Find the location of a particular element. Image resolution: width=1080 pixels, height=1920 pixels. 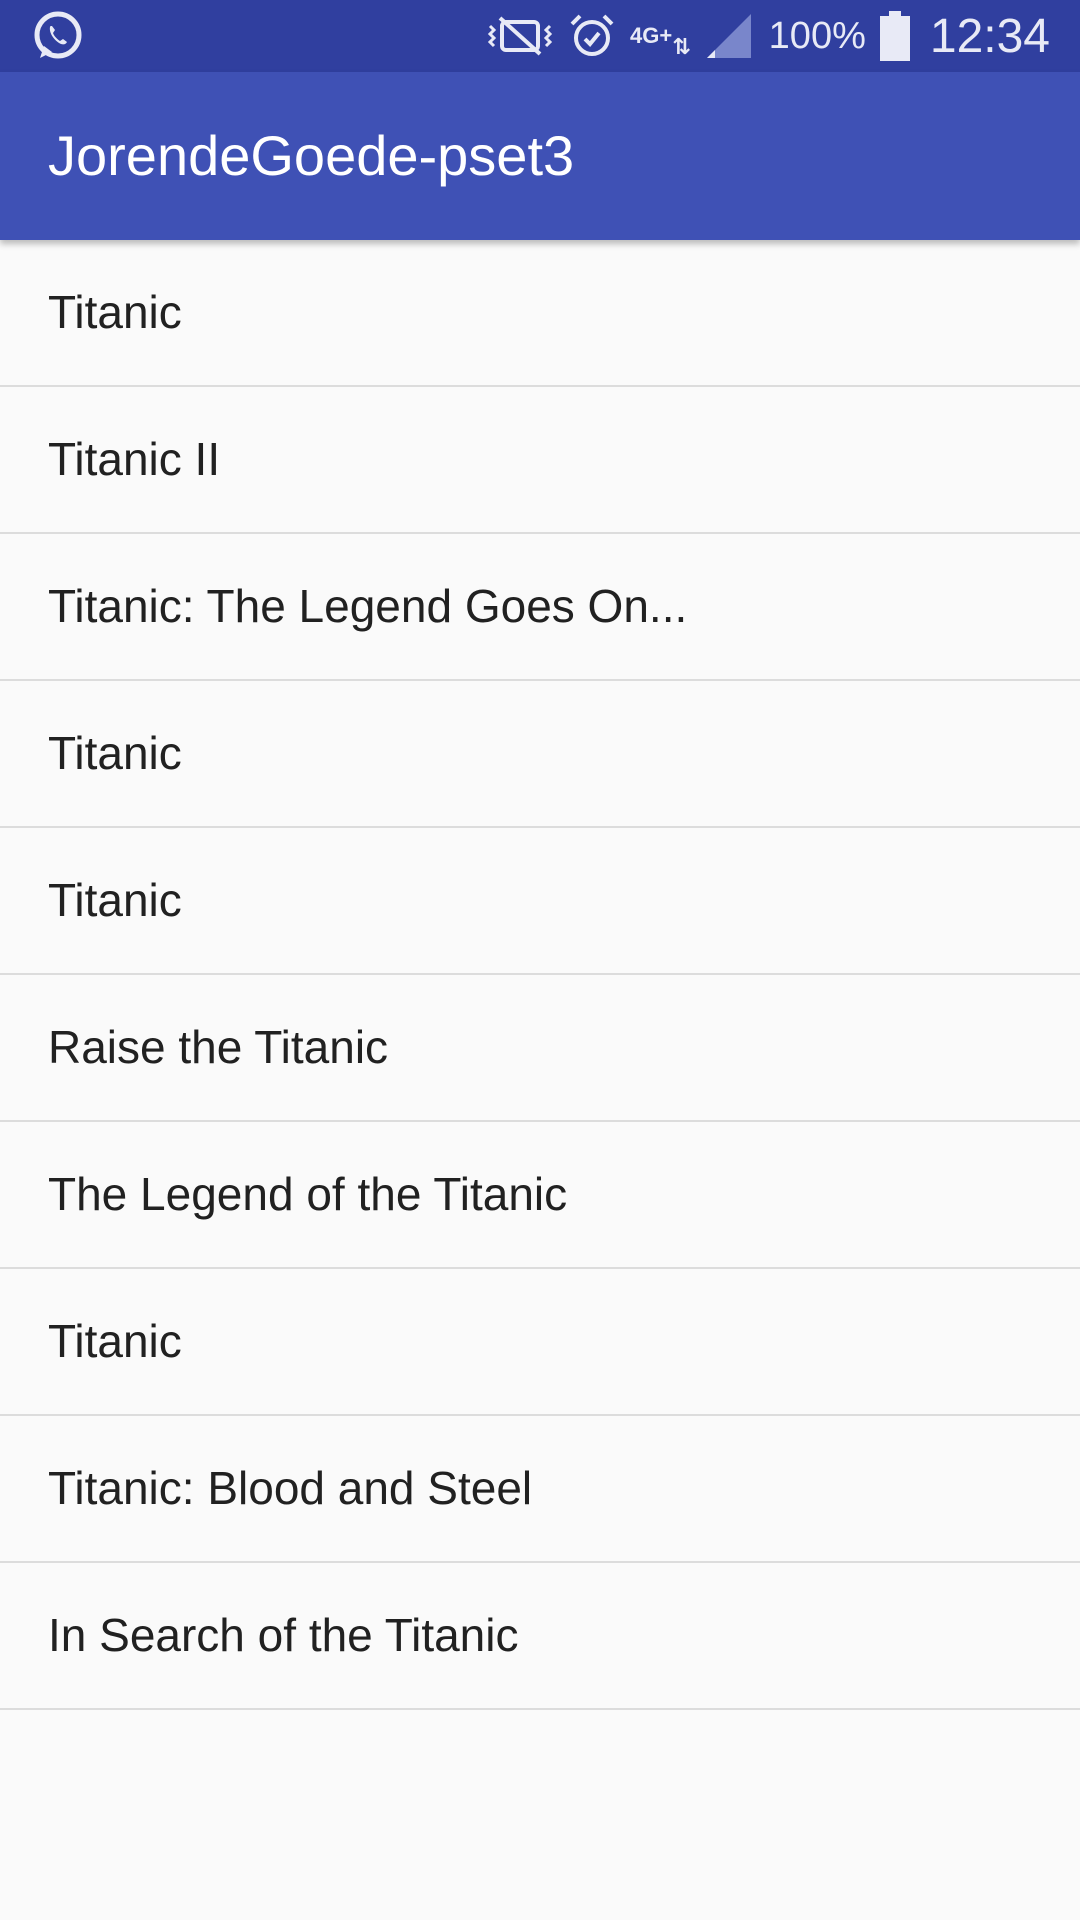

whatsapp-icon is located at coordinates (58, 36).